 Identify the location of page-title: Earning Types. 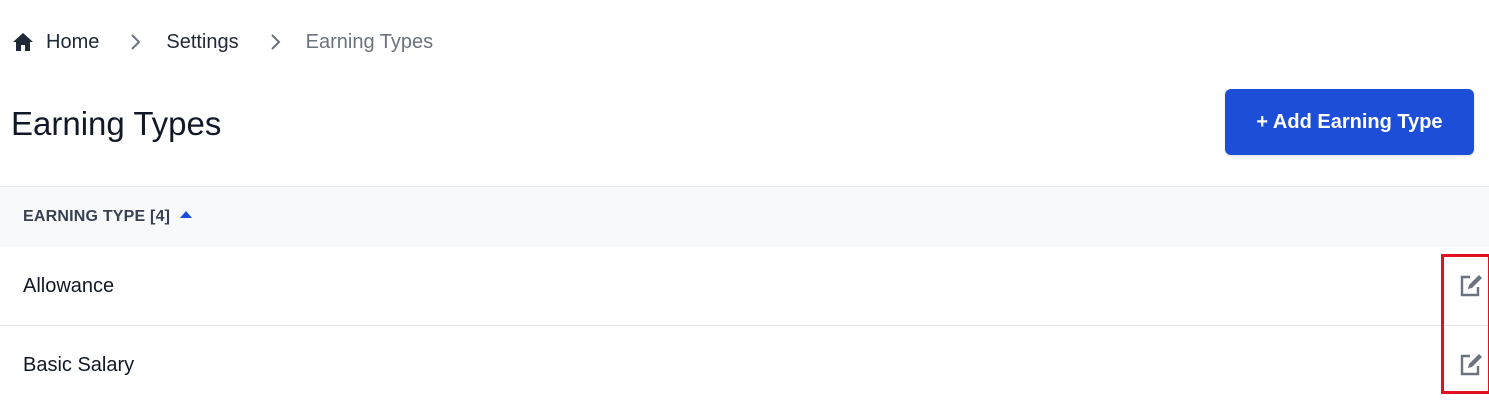
(116, 123).